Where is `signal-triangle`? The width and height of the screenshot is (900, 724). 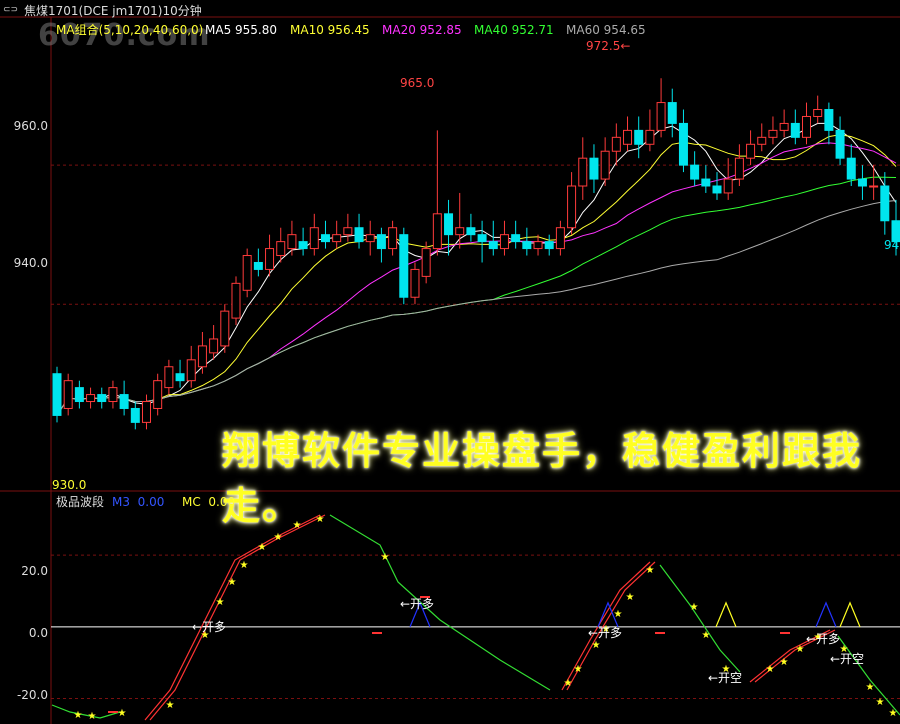
signal-triangle is located at coordinates (726, 614).